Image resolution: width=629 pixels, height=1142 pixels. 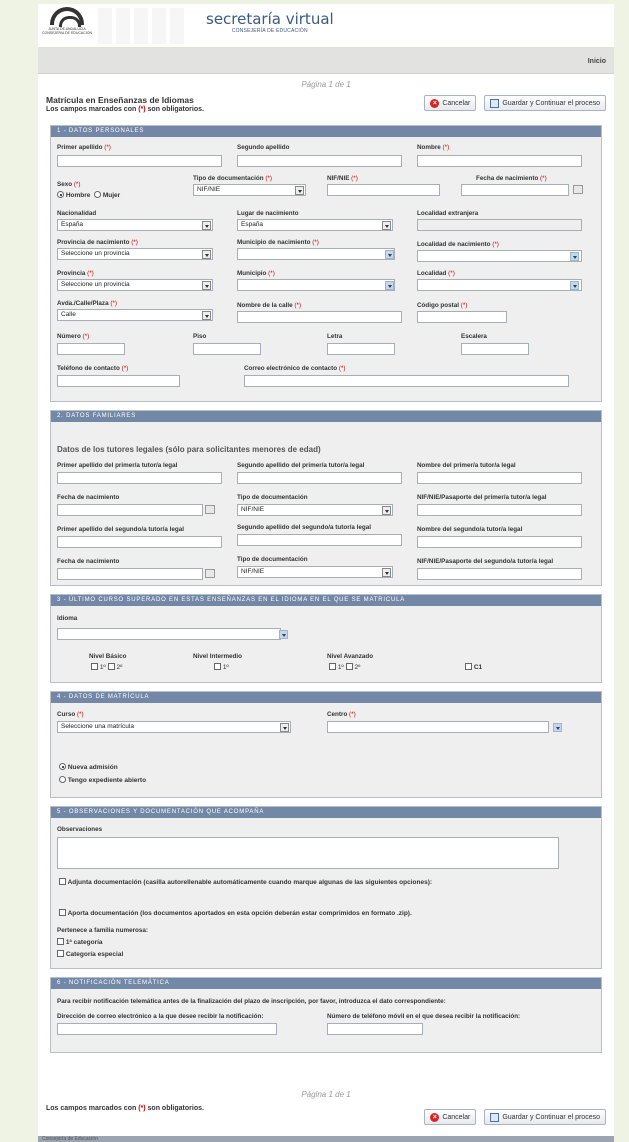 I want to click on provincia-select: Seleccione un provincia, so click(x=135, y=285).